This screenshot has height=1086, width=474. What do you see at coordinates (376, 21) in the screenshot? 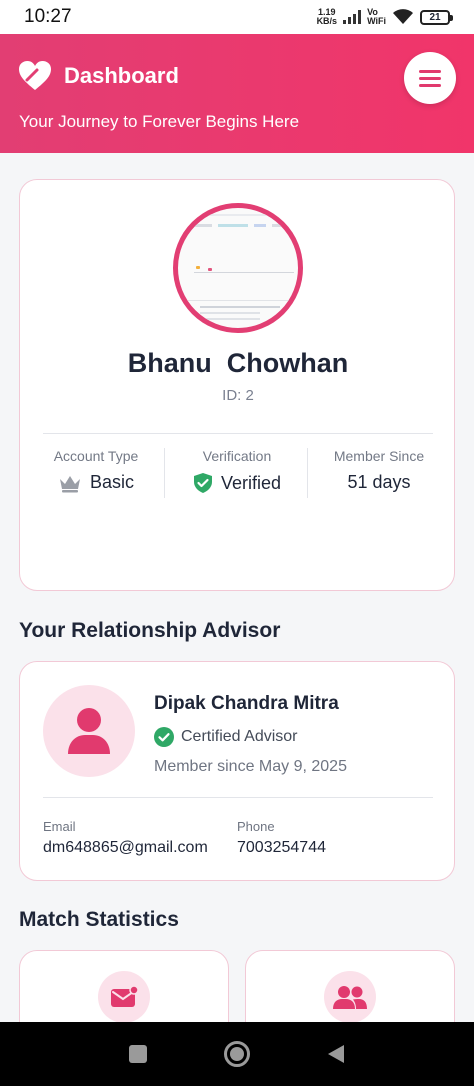
I see `wifi-label: WiFi` at bounding box center [376, 21].